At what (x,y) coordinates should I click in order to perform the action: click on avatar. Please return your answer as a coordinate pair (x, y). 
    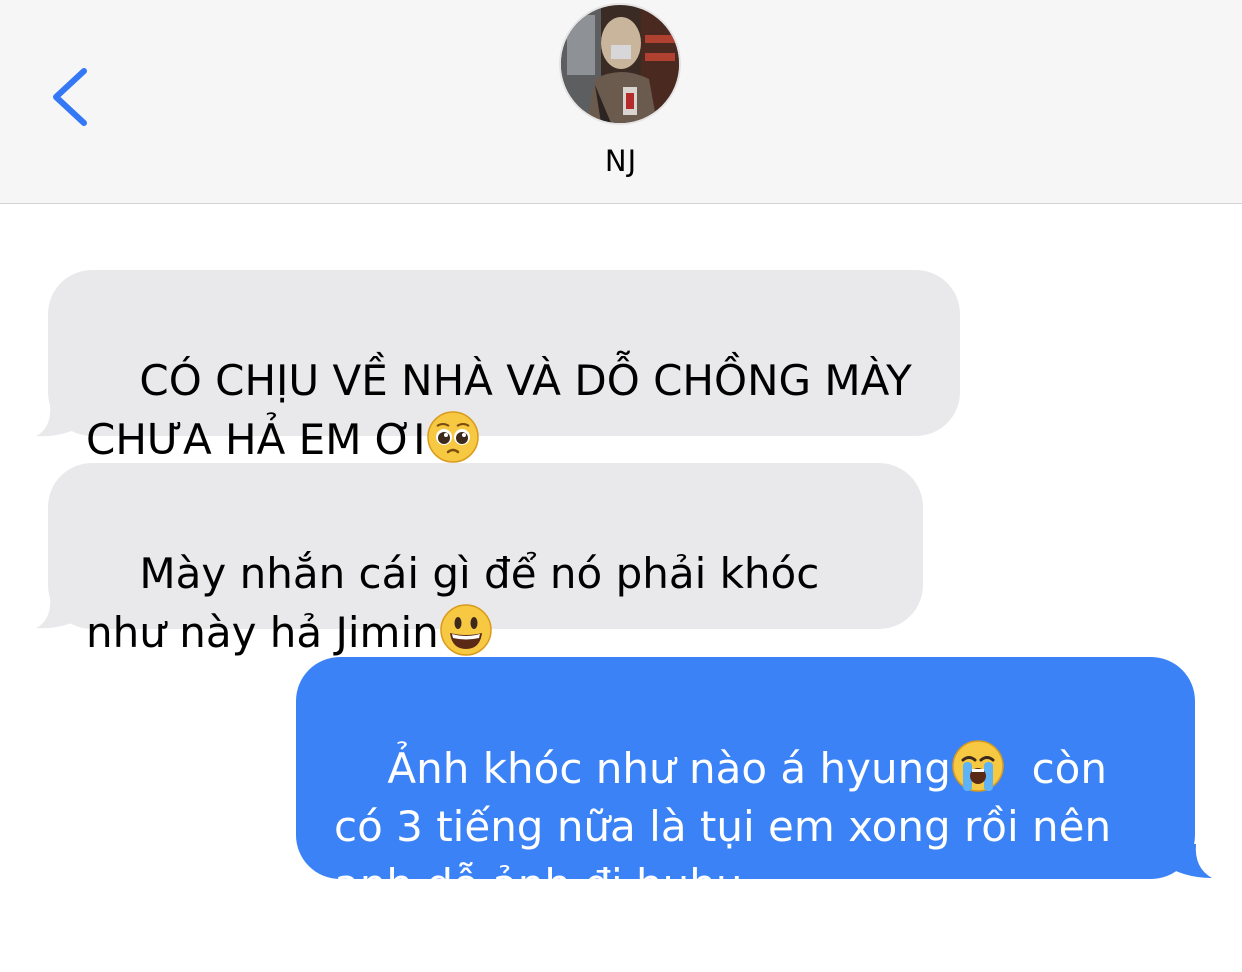
    Looking at the image, I should click on (620, 64).